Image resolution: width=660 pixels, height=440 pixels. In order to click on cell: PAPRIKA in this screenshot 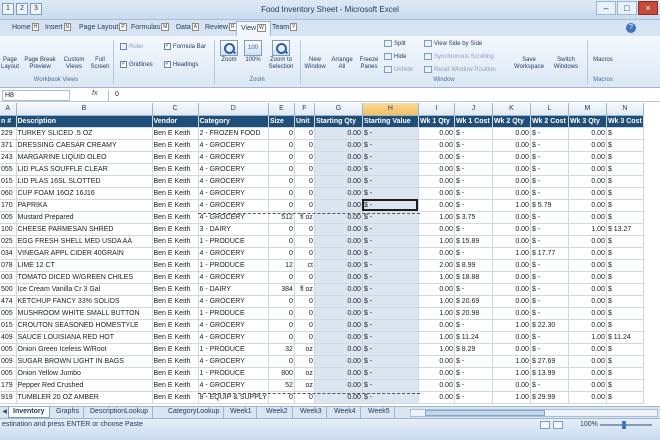, I will do `click(84, 205)`.